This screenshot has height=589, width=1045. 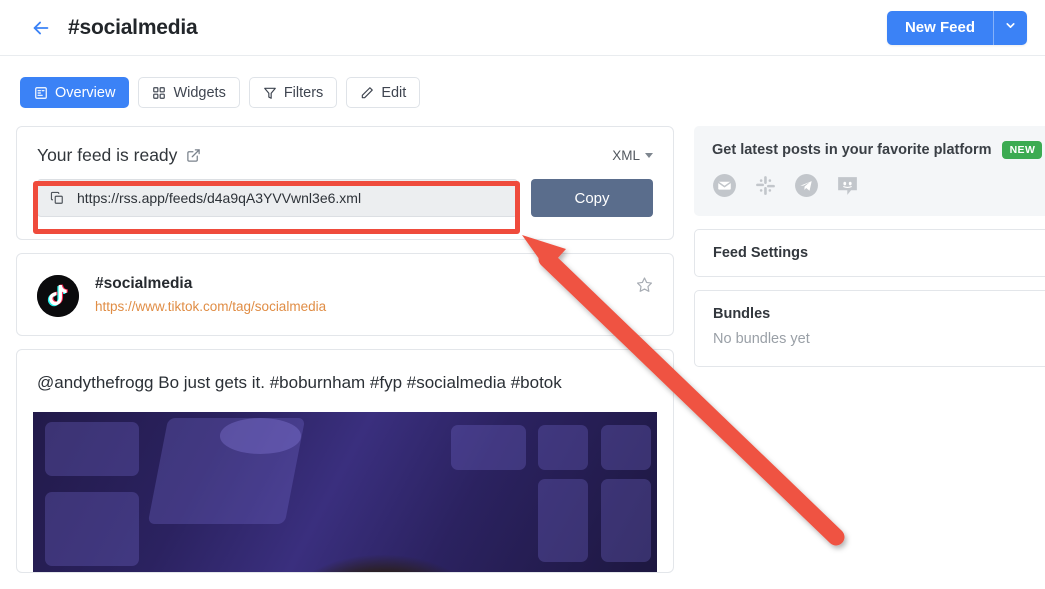 I want to click on platform-icon-list, so click(x=874, y=185).